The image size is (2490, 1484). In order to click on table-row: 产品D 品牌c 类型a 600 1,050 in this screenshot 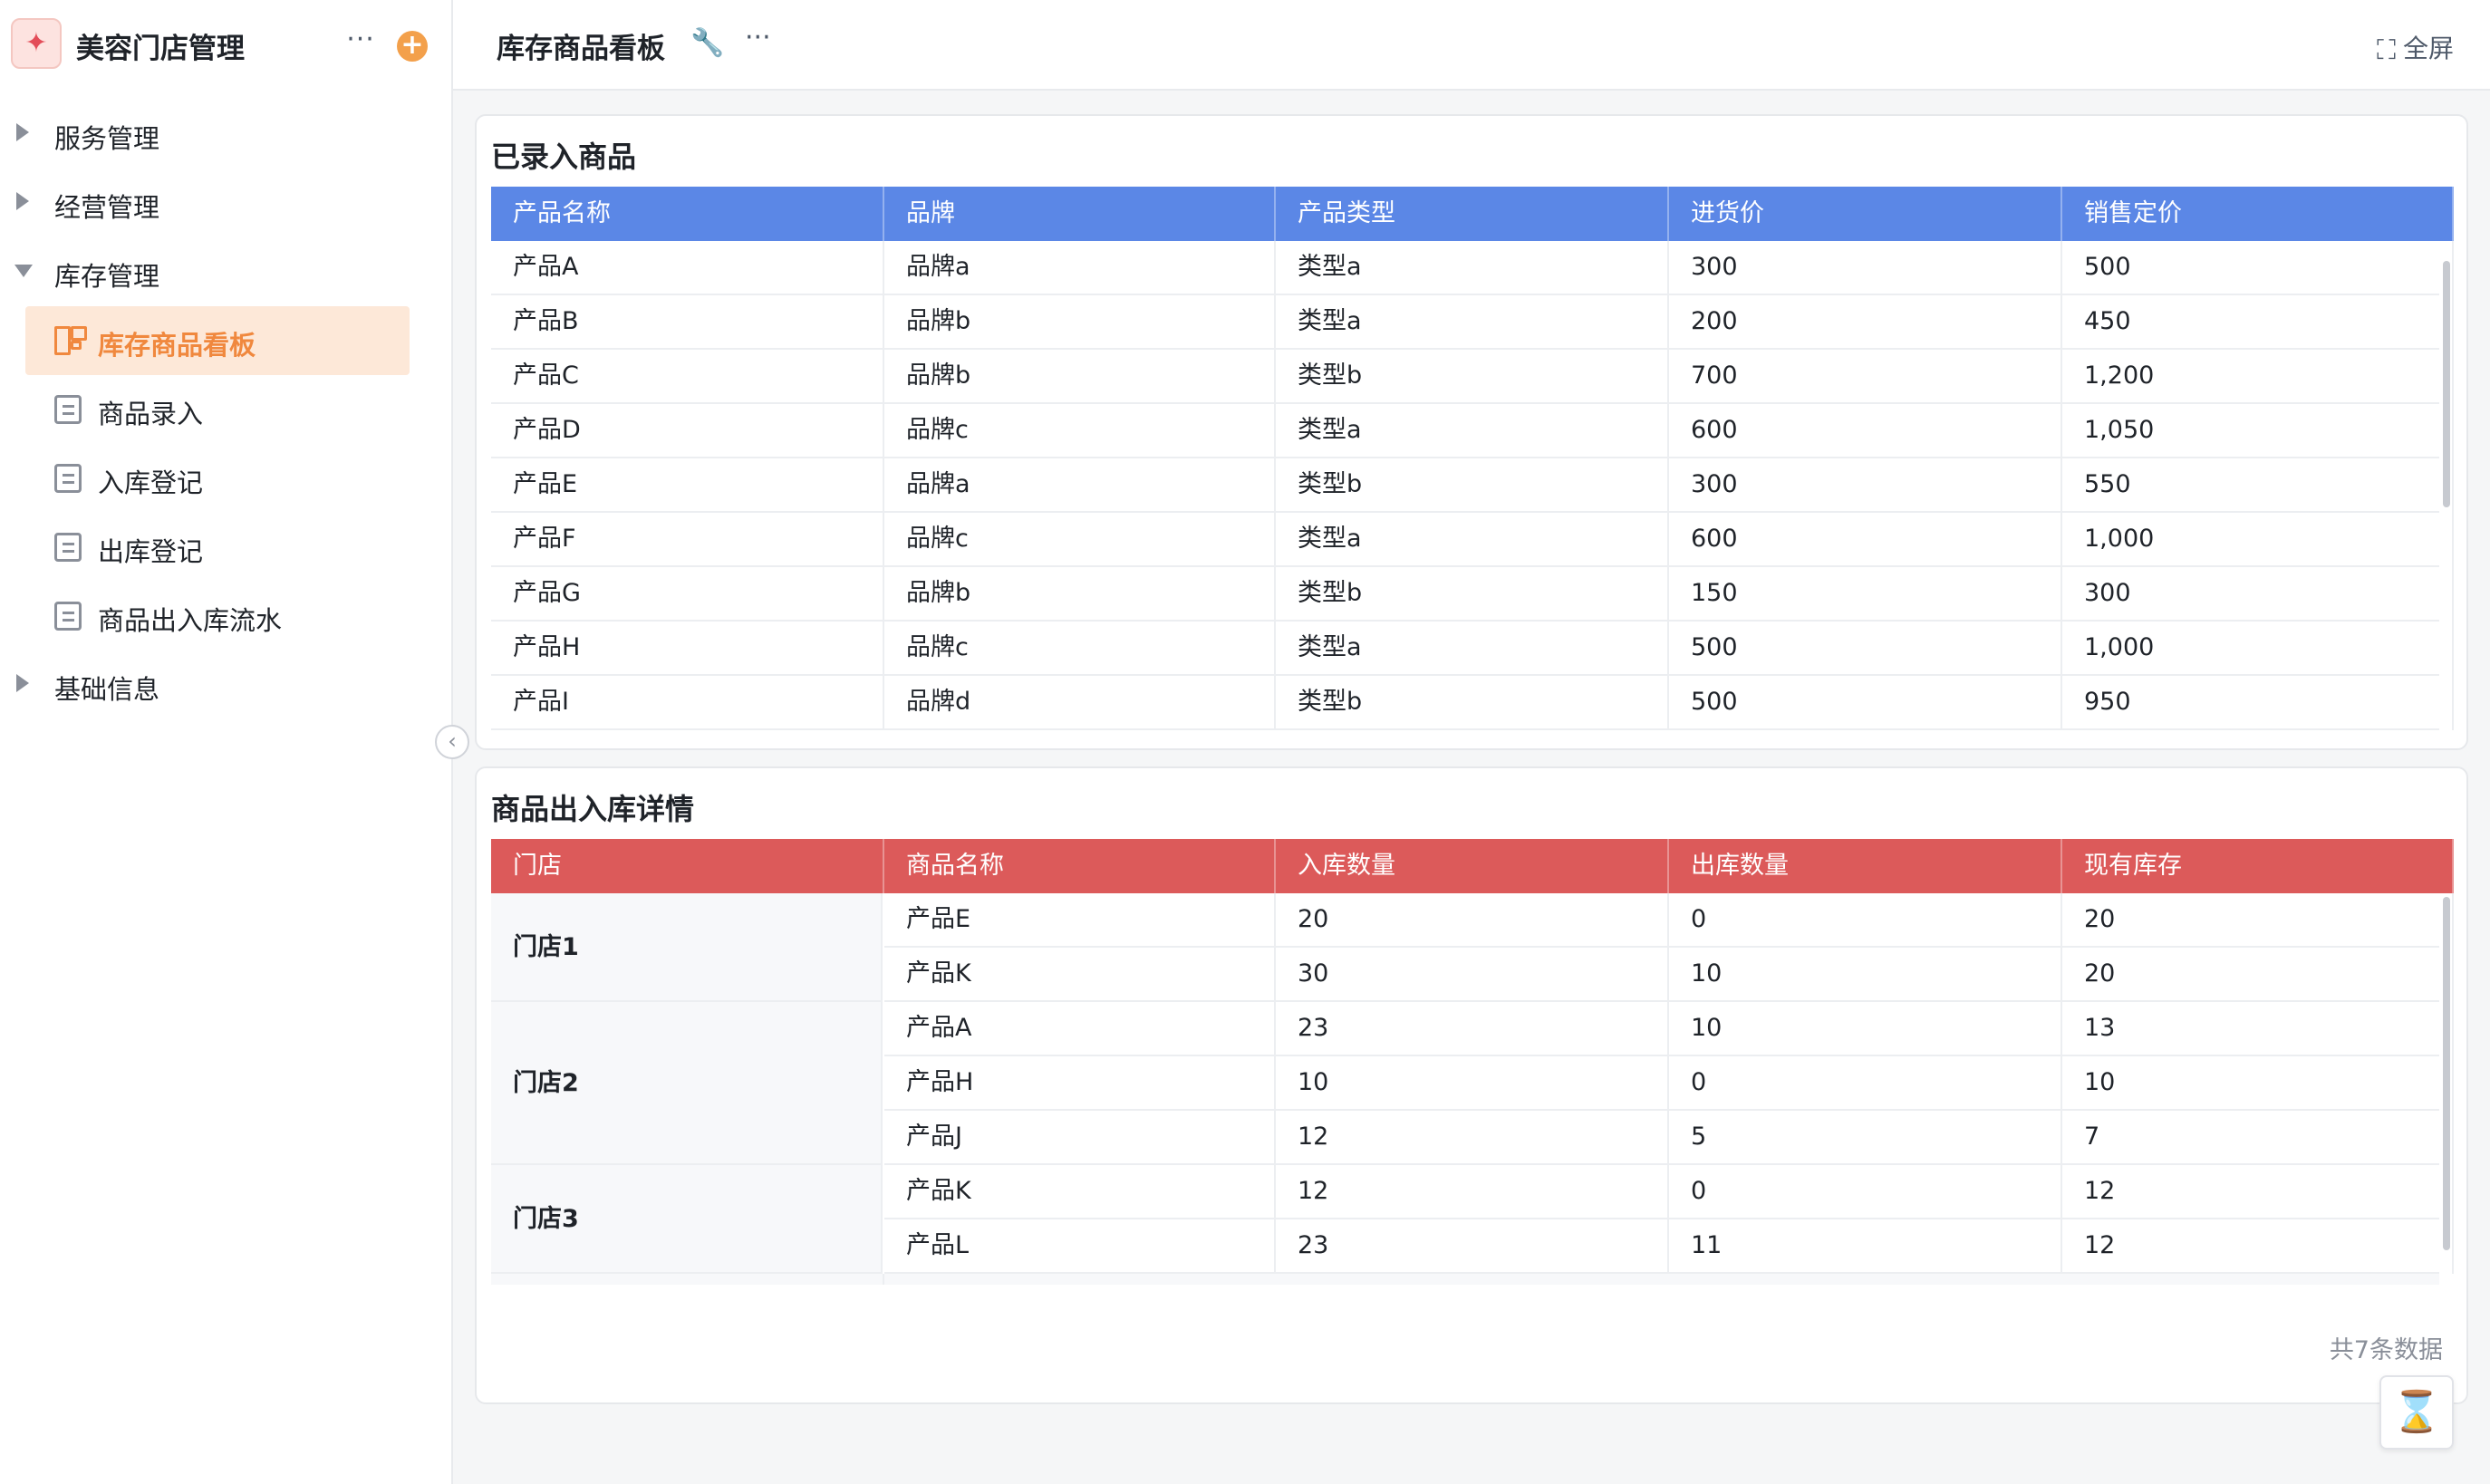, I will do `click(1472, 431)`.